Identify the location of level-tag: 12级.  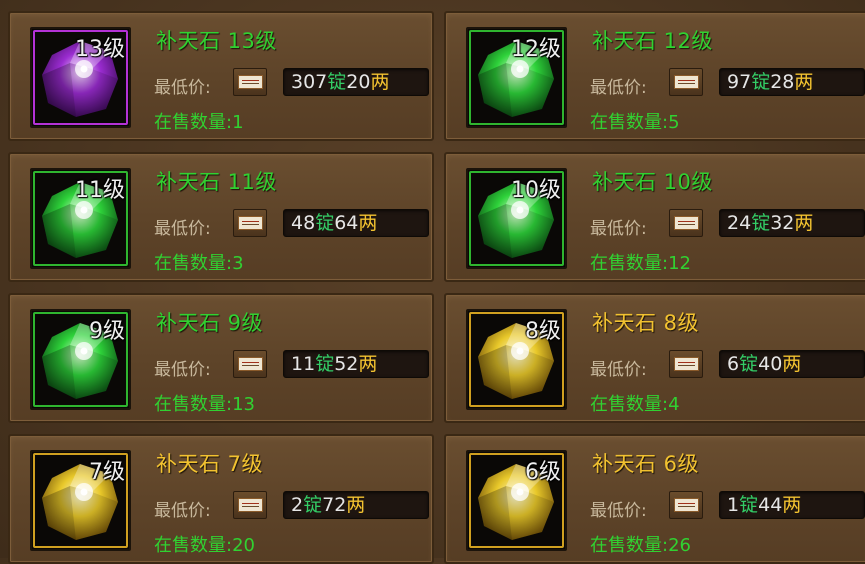
(536, 49).